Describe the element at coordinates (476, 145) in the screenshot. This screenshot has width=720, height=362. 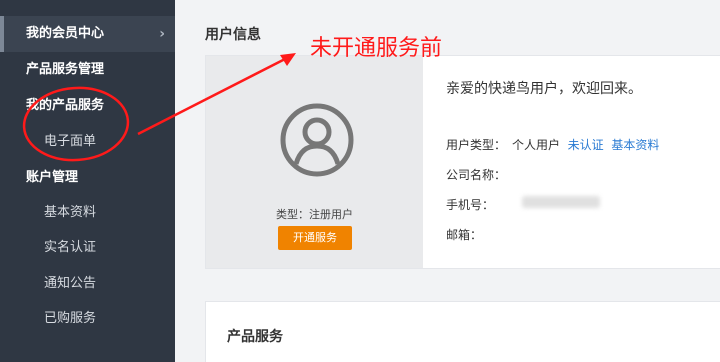
I see `user-type-label: 用户类型：` at that location.